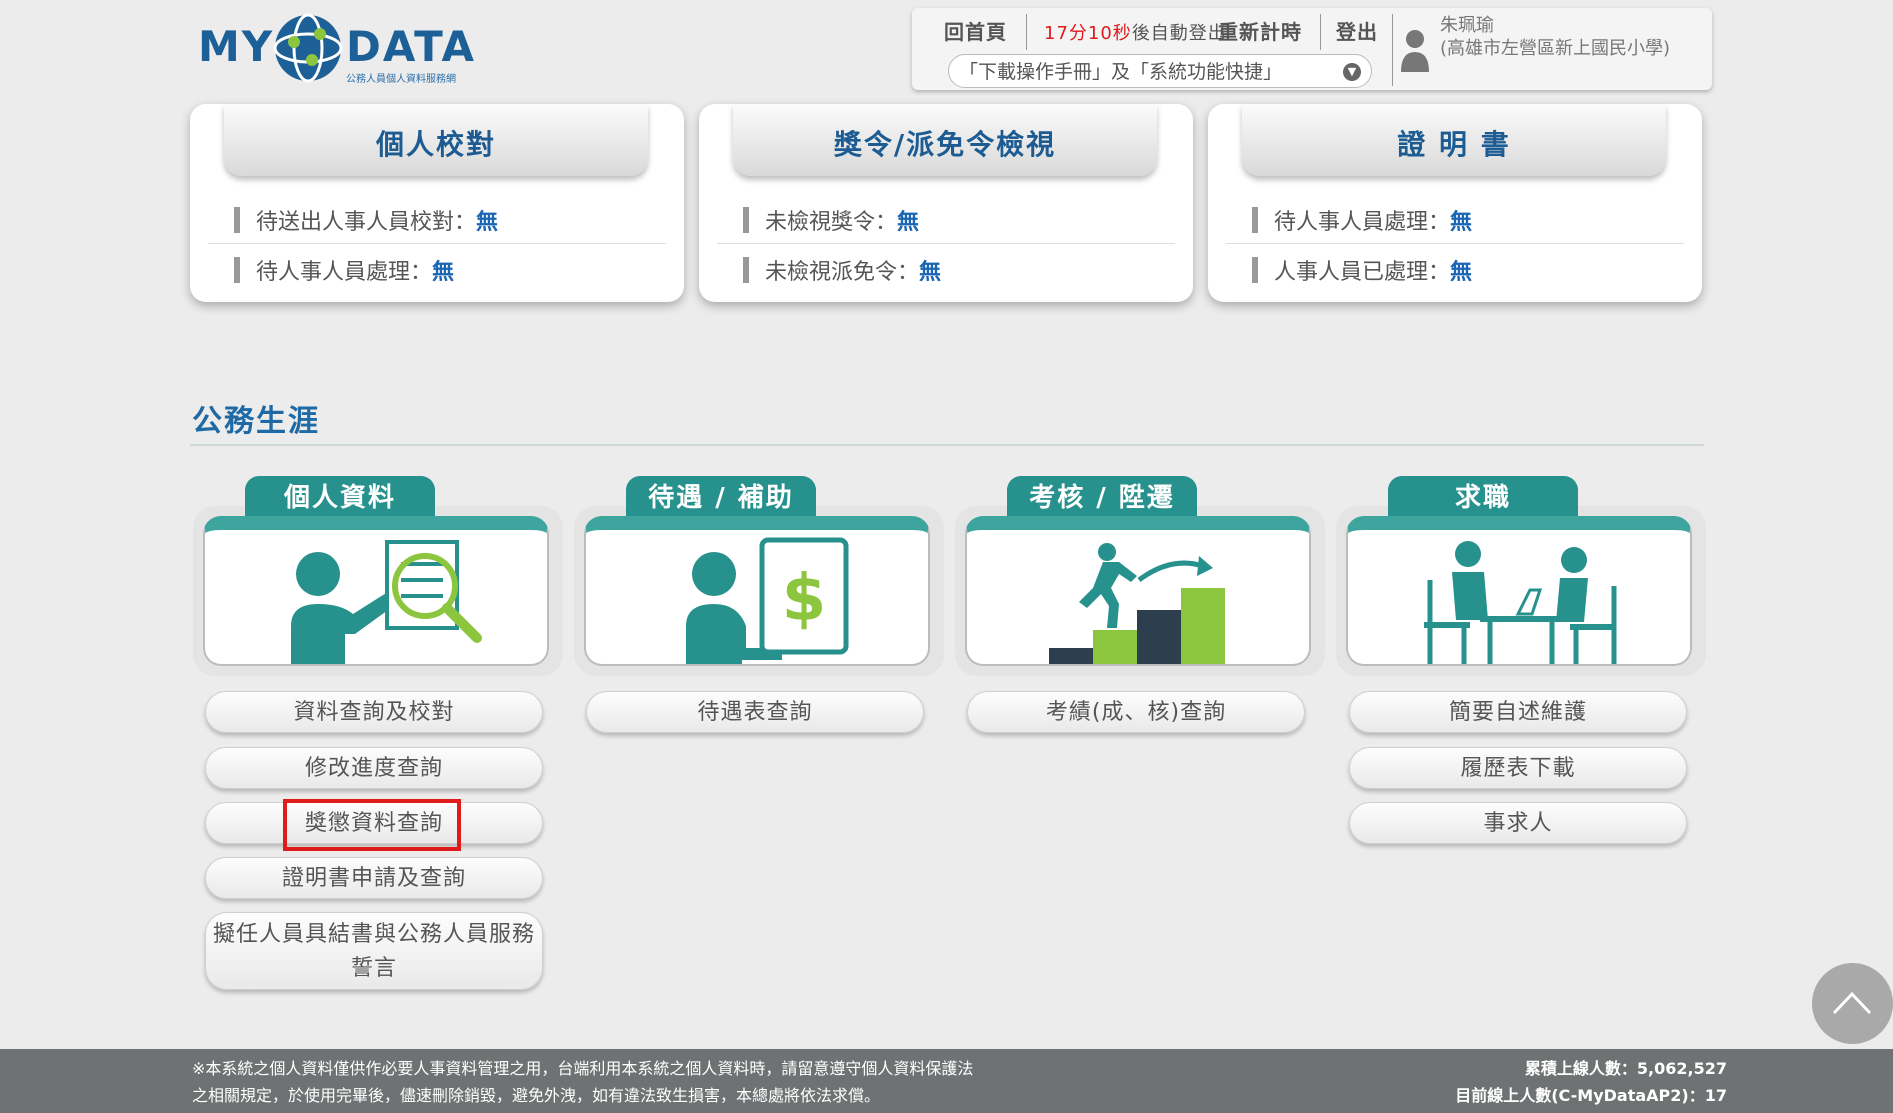  I want to click on scroll-to-top-button, so click(1852, 1003).